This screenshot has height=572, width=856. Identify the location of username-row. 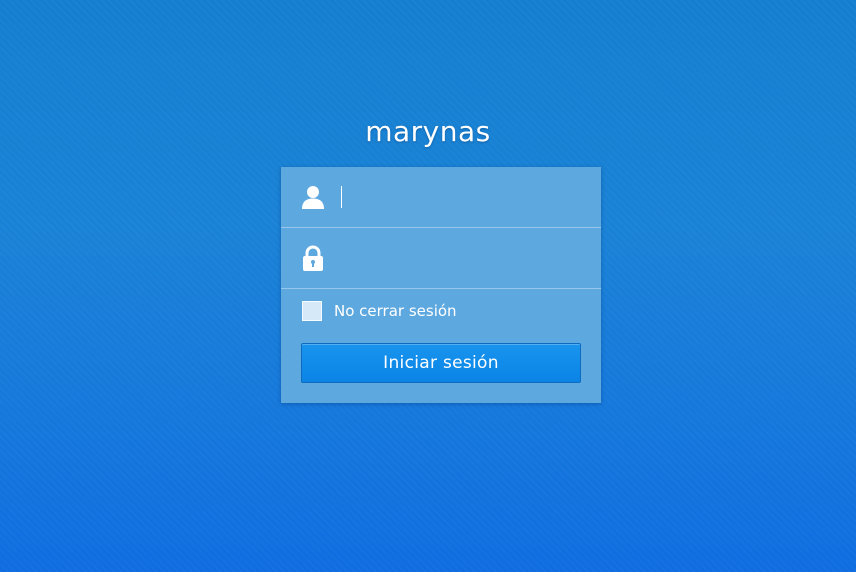
(441, 197).